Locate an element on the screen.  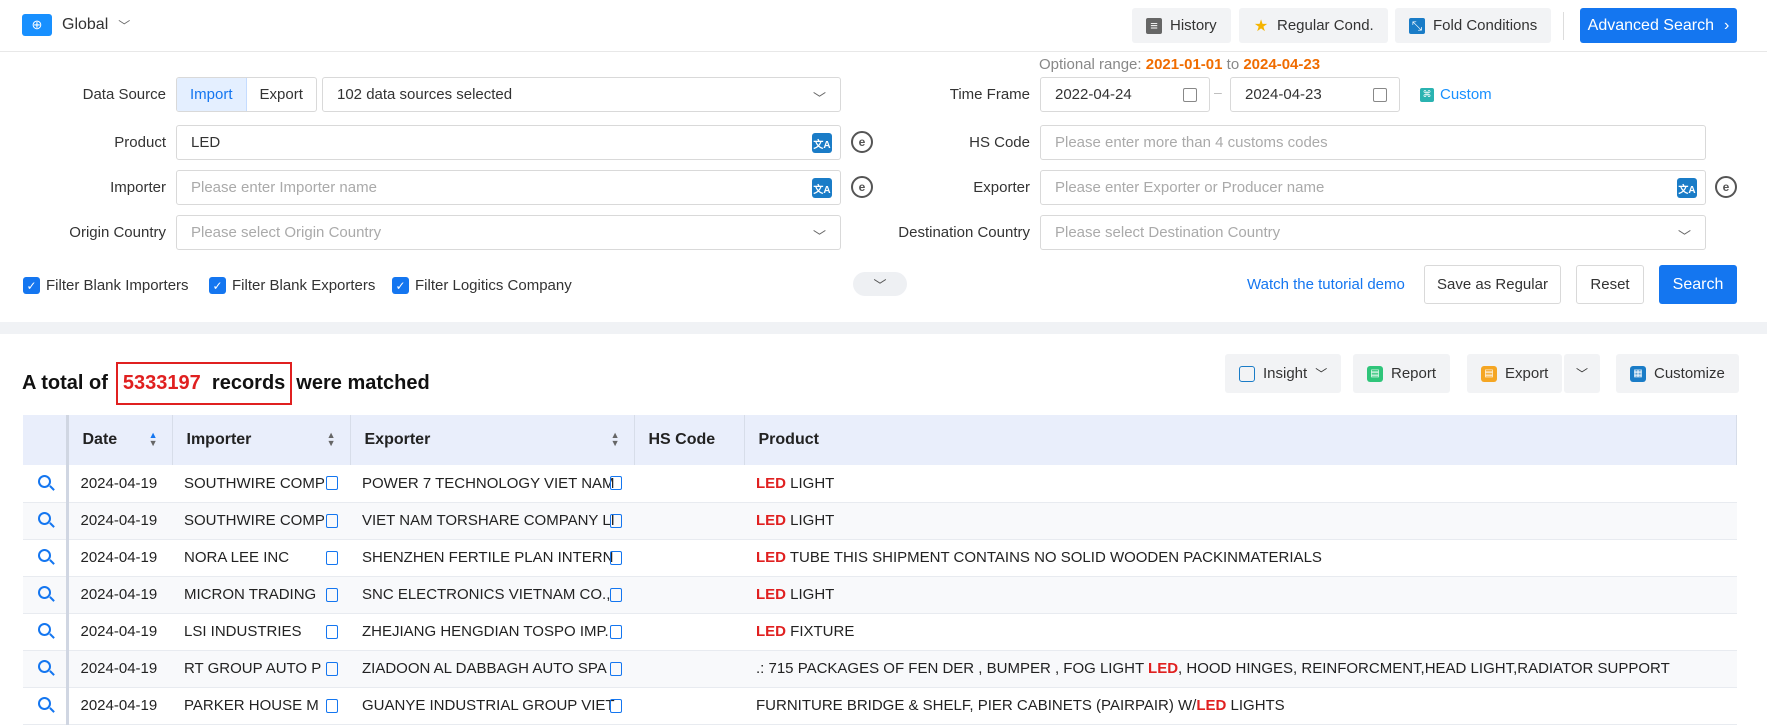
exporter-cell: GUANYE INDUSTRIAL GROUP VIET is located at coordinates (492, 706).